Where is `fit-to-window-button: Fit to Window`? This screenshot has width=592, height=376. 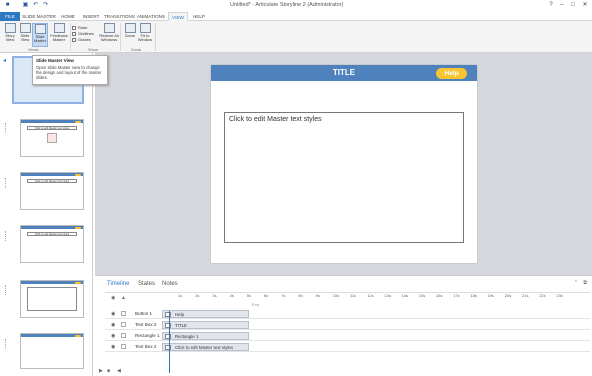 fit-to-window-button: Fit to Window is located at coordinates (145, 35).